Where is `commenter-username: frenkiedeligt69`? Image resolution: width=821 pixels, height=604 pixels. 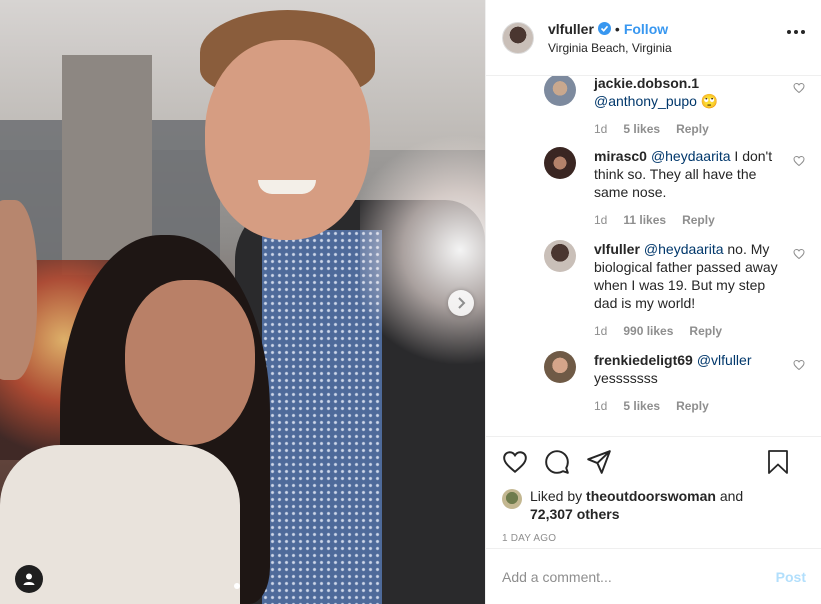
commenter-username: frenkiedeligt69 is located at coordinates (643, 360).